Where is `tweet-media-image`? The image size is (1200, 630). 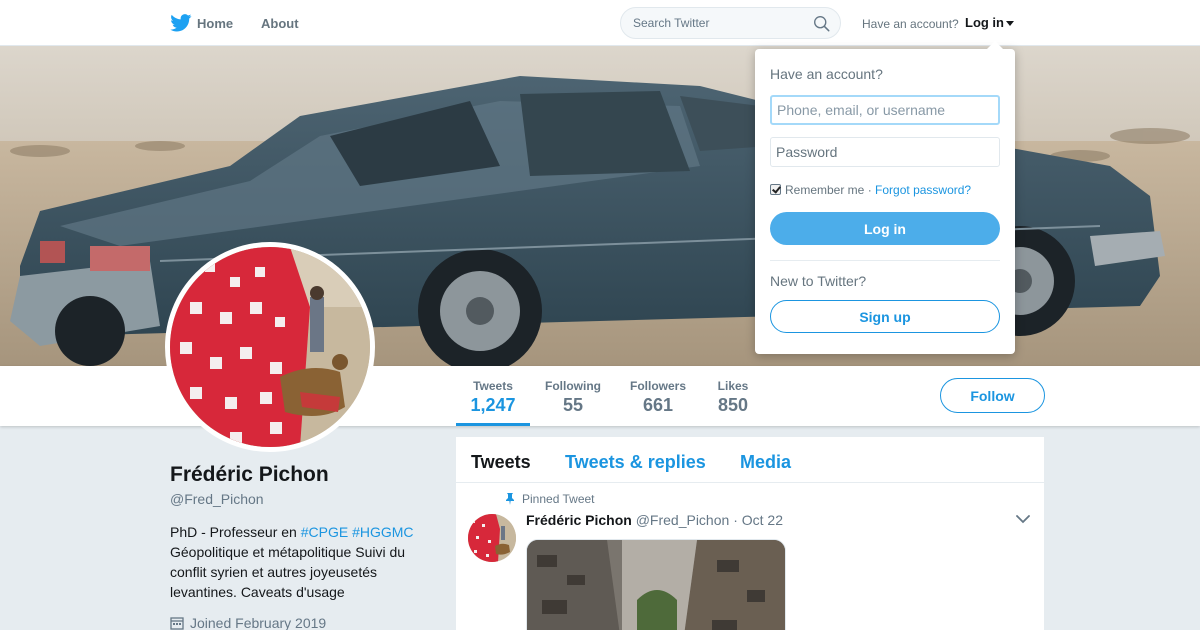 tweet-media-image is located at coordinates (656, 584).